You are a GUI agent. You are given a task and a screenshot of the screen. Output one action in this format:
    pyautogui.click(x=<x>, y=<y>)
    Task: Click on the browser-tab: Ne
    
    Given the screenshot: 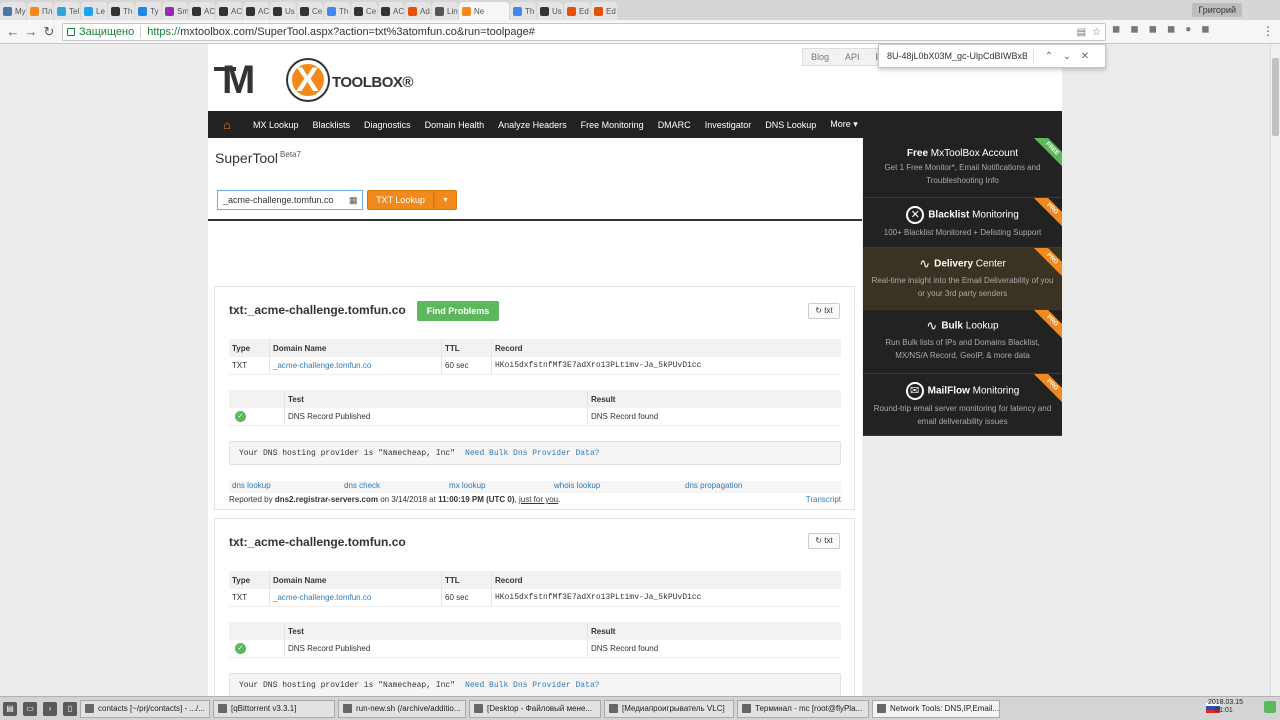 What is the action you would take?
    pyautogui.click(x=484, y=11)
    